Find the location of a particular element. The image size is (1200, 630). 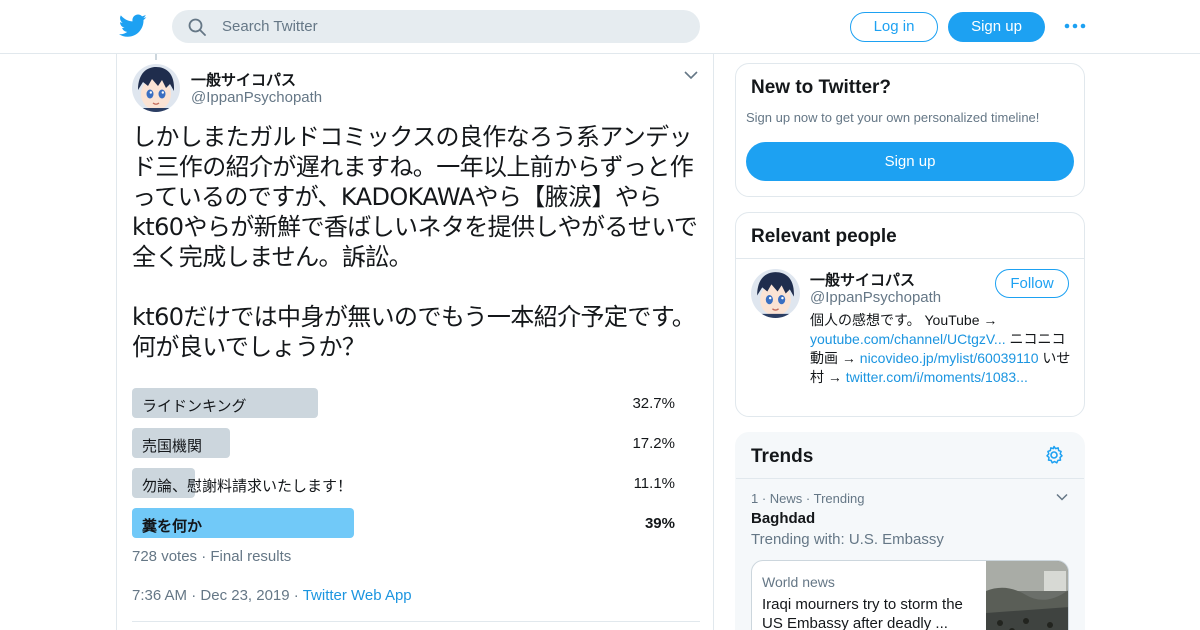

poll-option: 糞を何か 39% is located at coordinates (412, 523).